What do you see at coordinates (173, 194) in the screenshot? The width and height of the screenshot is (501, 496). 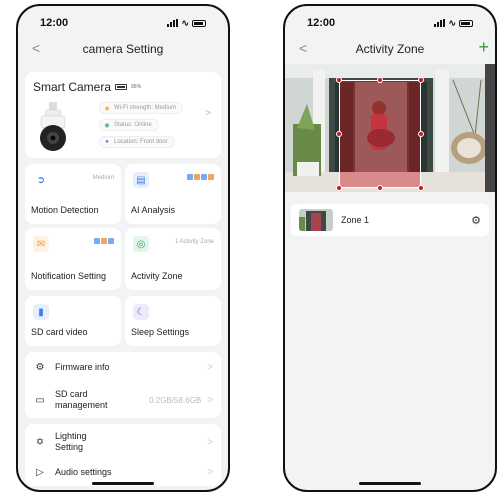 I see `ai-analysis-tile: ▤ AI Analysis` at bounding box center [173, 194].